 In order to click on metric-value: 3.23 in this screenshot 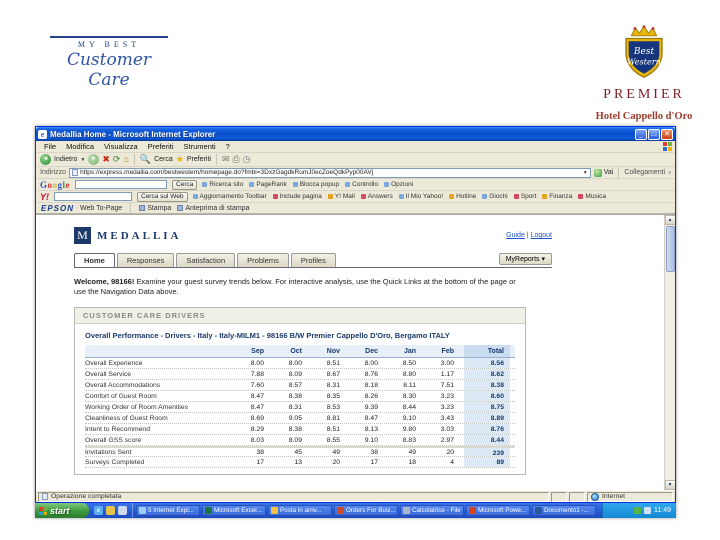, I will do `click(447, 396)`.